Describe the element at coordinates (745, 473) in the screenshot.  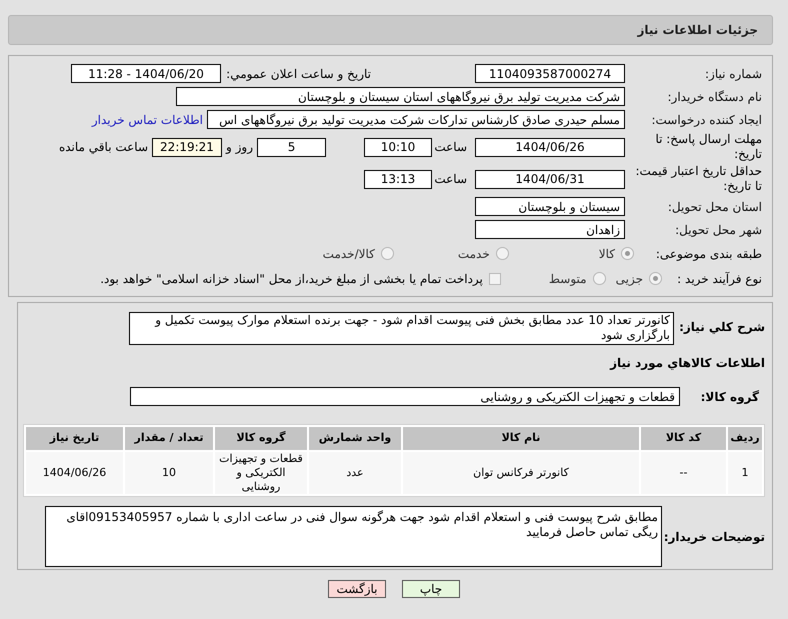
I see `table-cell: 1` at that location.